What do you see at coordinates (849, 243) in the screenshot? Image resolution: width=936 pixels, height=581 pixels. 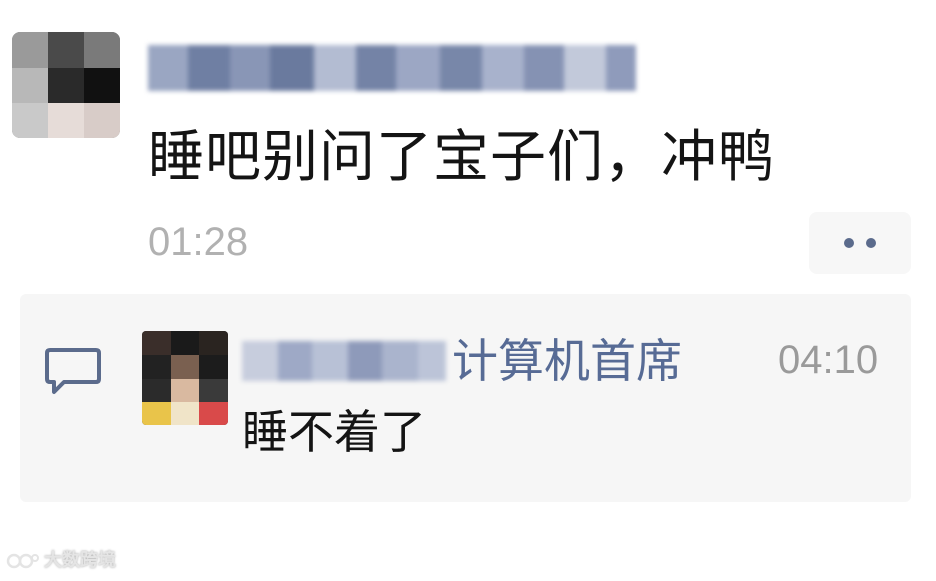 I see `more-dots-icon` at bounding box center [849, 243].